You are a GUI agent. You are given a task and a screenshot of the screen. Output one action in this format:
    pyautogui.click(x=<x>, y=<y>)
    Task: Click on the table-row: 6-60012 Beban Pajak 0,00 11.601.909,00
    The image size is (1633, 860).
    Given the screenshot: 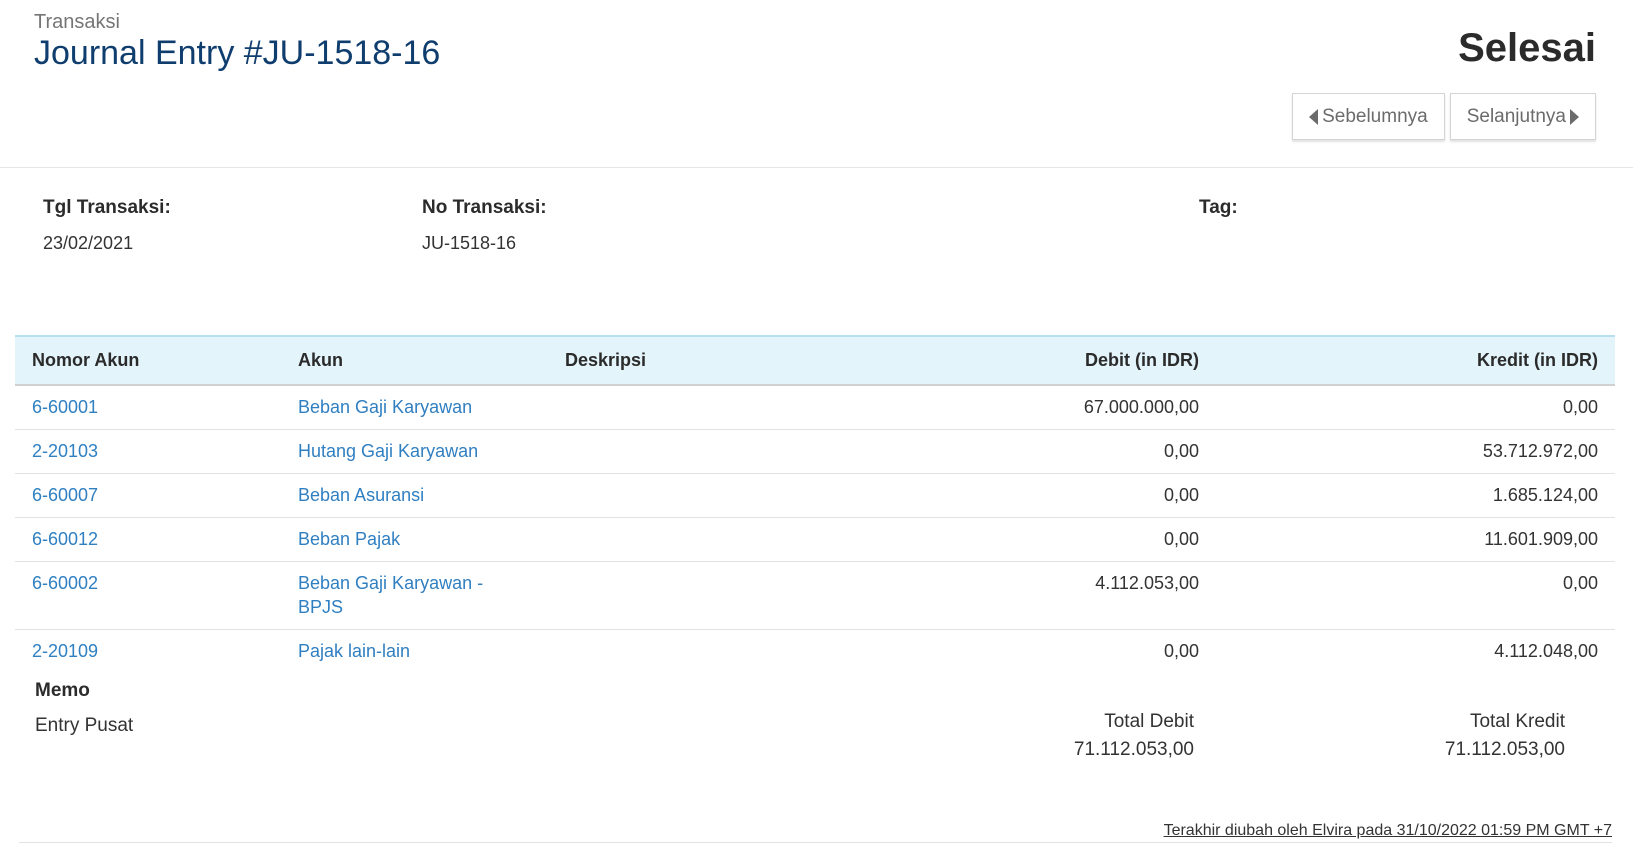 What is the action you would take?
    pyautogui.click(x=815, y=539)
    